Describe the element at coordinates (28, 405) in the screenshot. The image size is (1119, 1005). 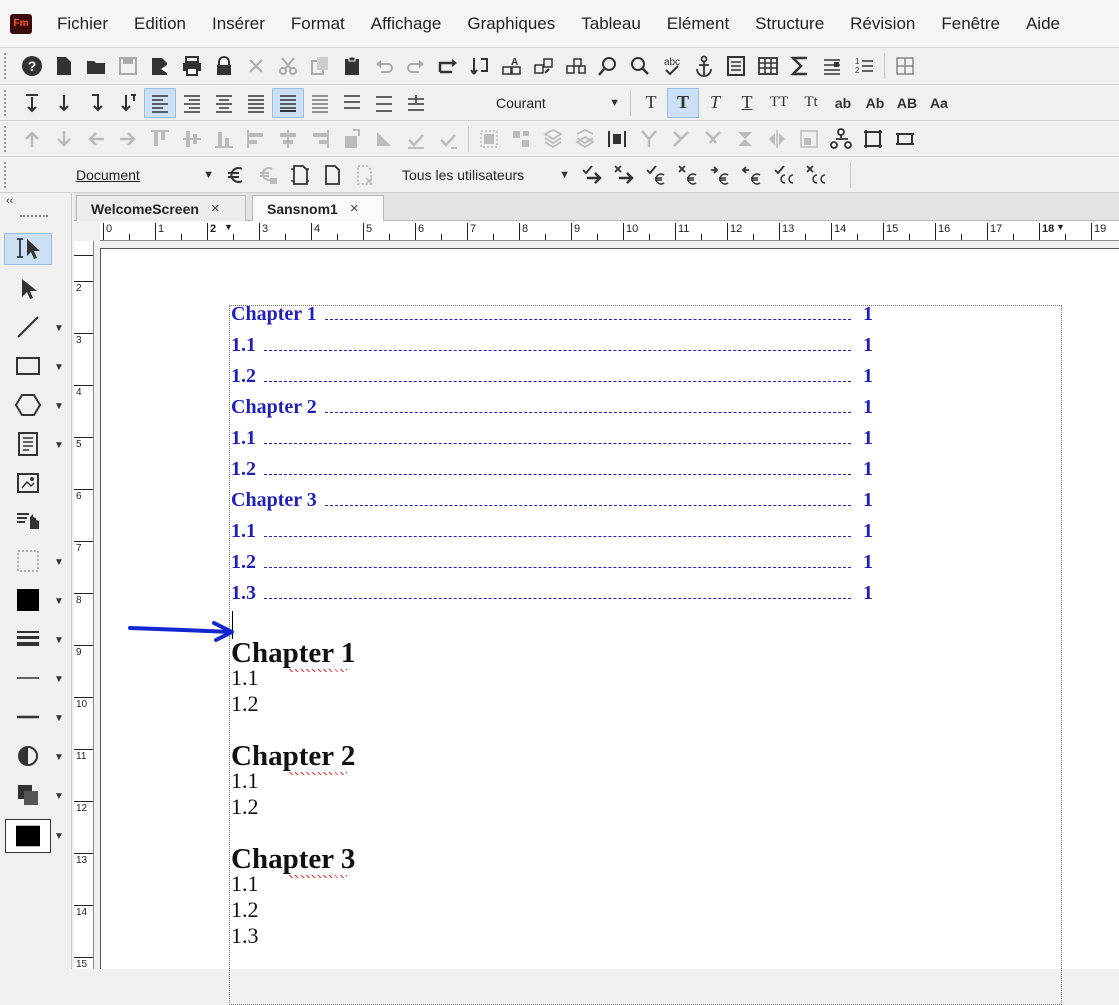
I see `polygon-tool-icon` at that location.